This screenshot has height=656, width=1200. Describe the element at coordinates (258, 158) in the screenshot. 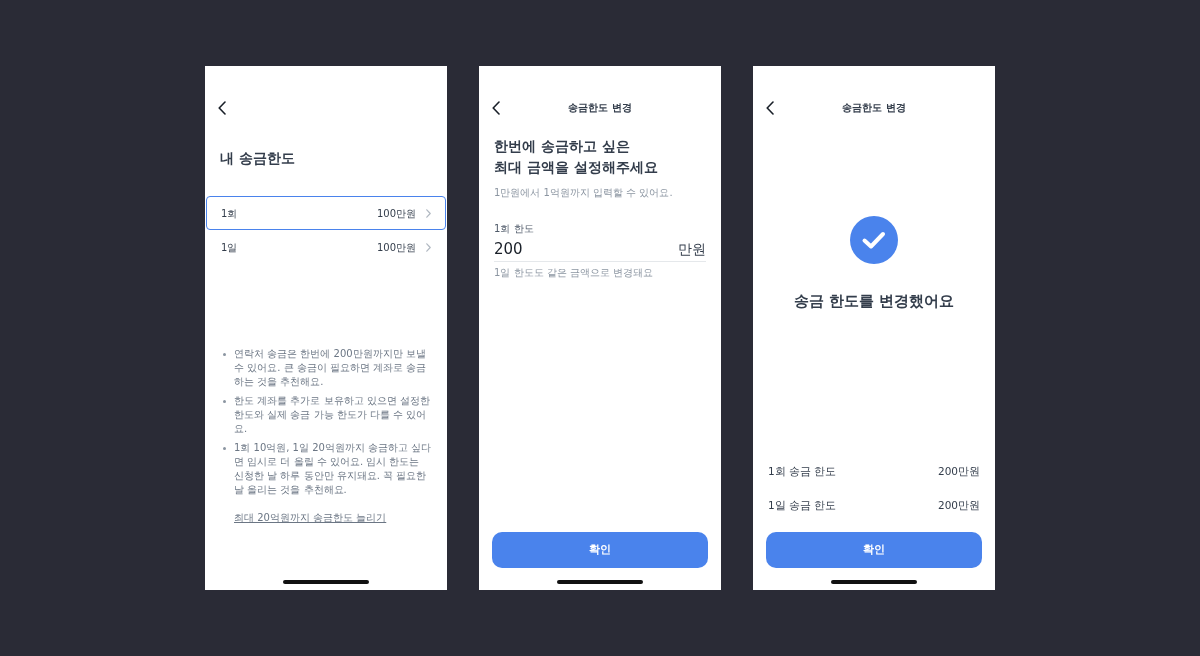

I see `page-title: 내 송금한도` at that location.